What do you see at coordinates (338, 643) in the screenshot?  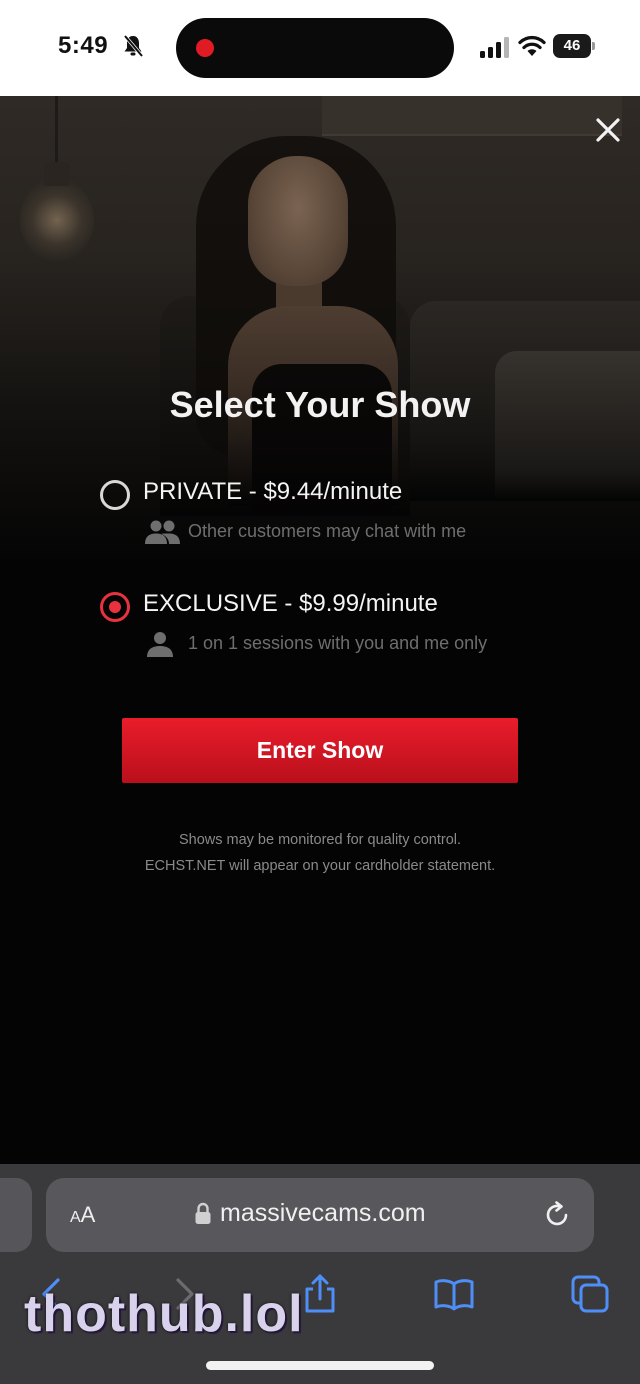 I see `option-exclusive-description: 1 on 1 sessions with you and me only` at bounding box center [338, 643].